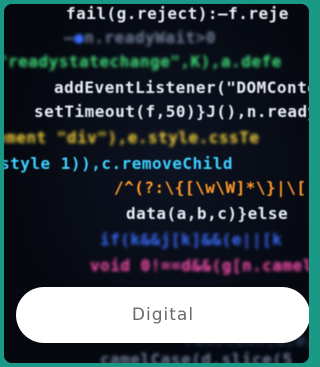  What do you see at coordinates (191, 239) in the screenshot?
I see `code-line: if(k&&j[k]&&(e||[k` at bounding box center [191, 239].